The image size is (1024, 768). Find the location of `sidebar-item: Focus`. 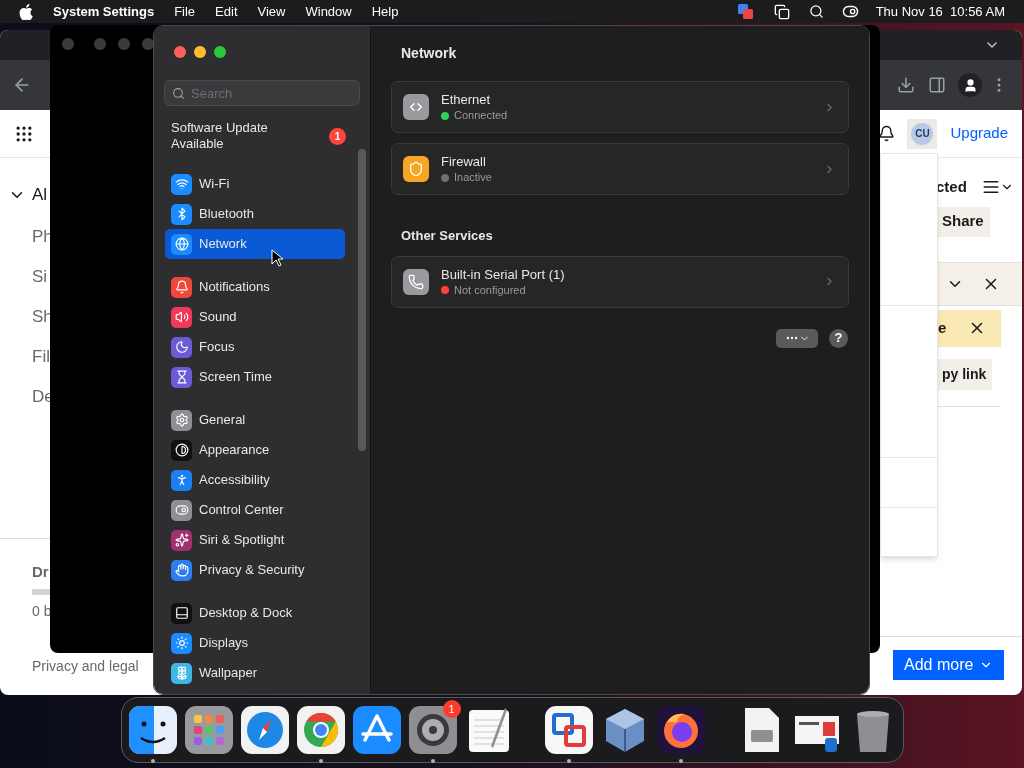

sidebar-item: Focus is located at coordinates (255, 347).